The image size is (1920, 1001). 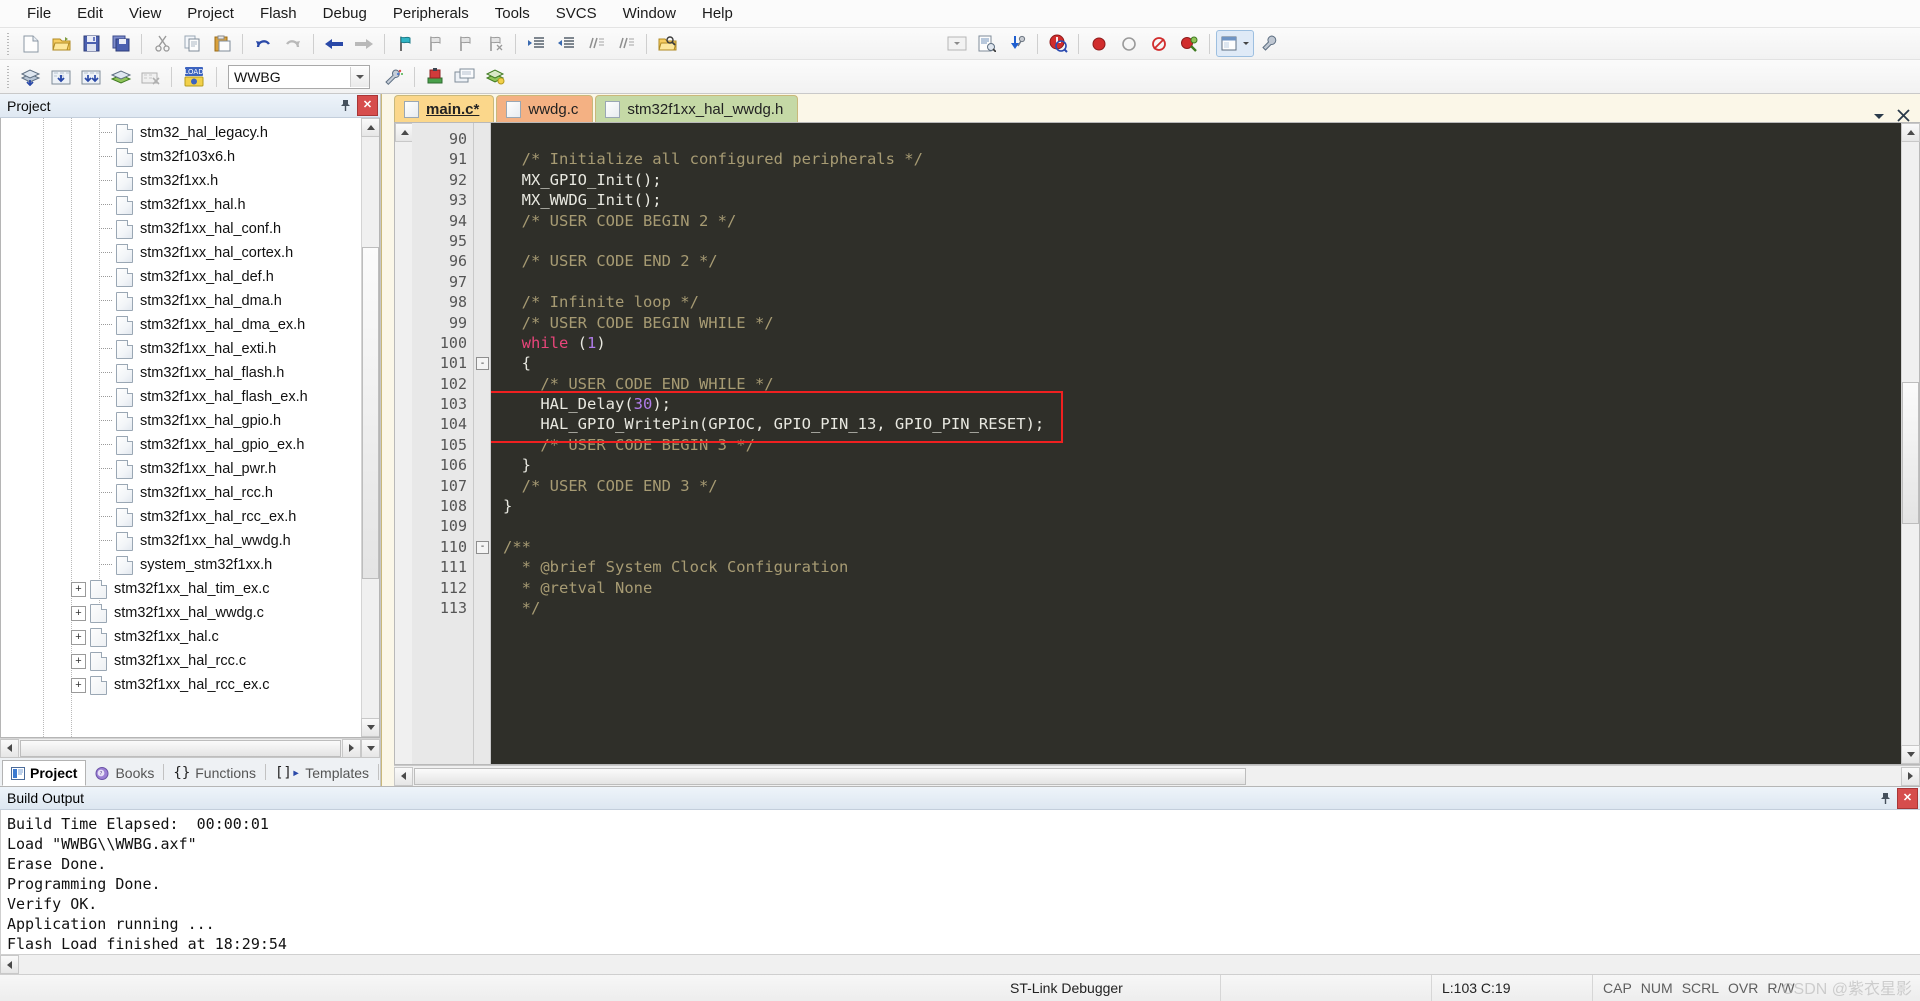 What do you see at coordinates (192, 43) in the screenshot?
I see `copy-icon` at bounding box center [192, 43].